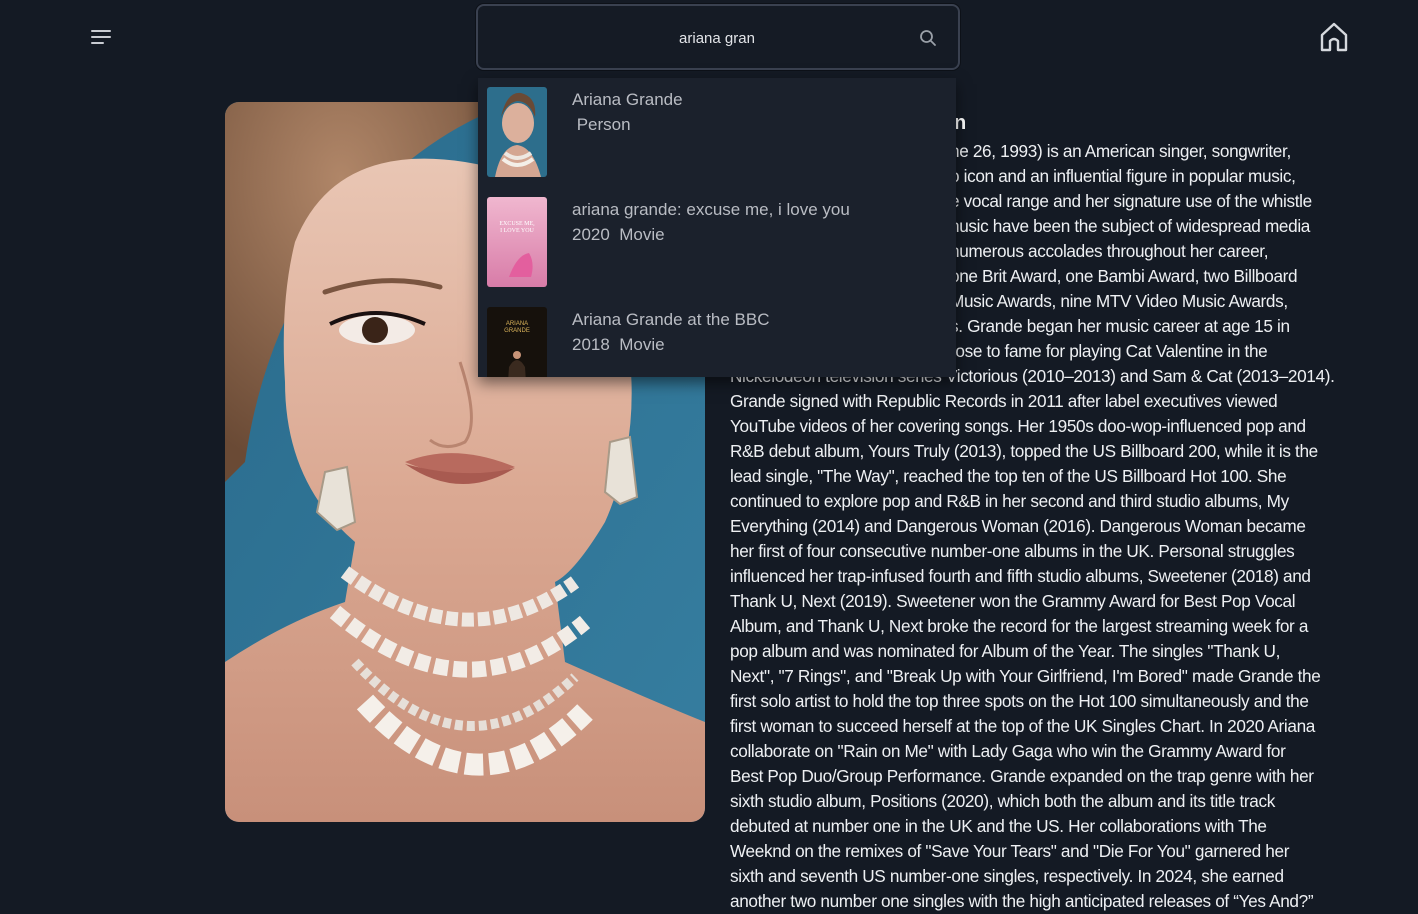  What do you see at coordinates (517, 324) in the screenshot?
I see `poster-title-text: ARIANA` at bounding box center [517, 324].